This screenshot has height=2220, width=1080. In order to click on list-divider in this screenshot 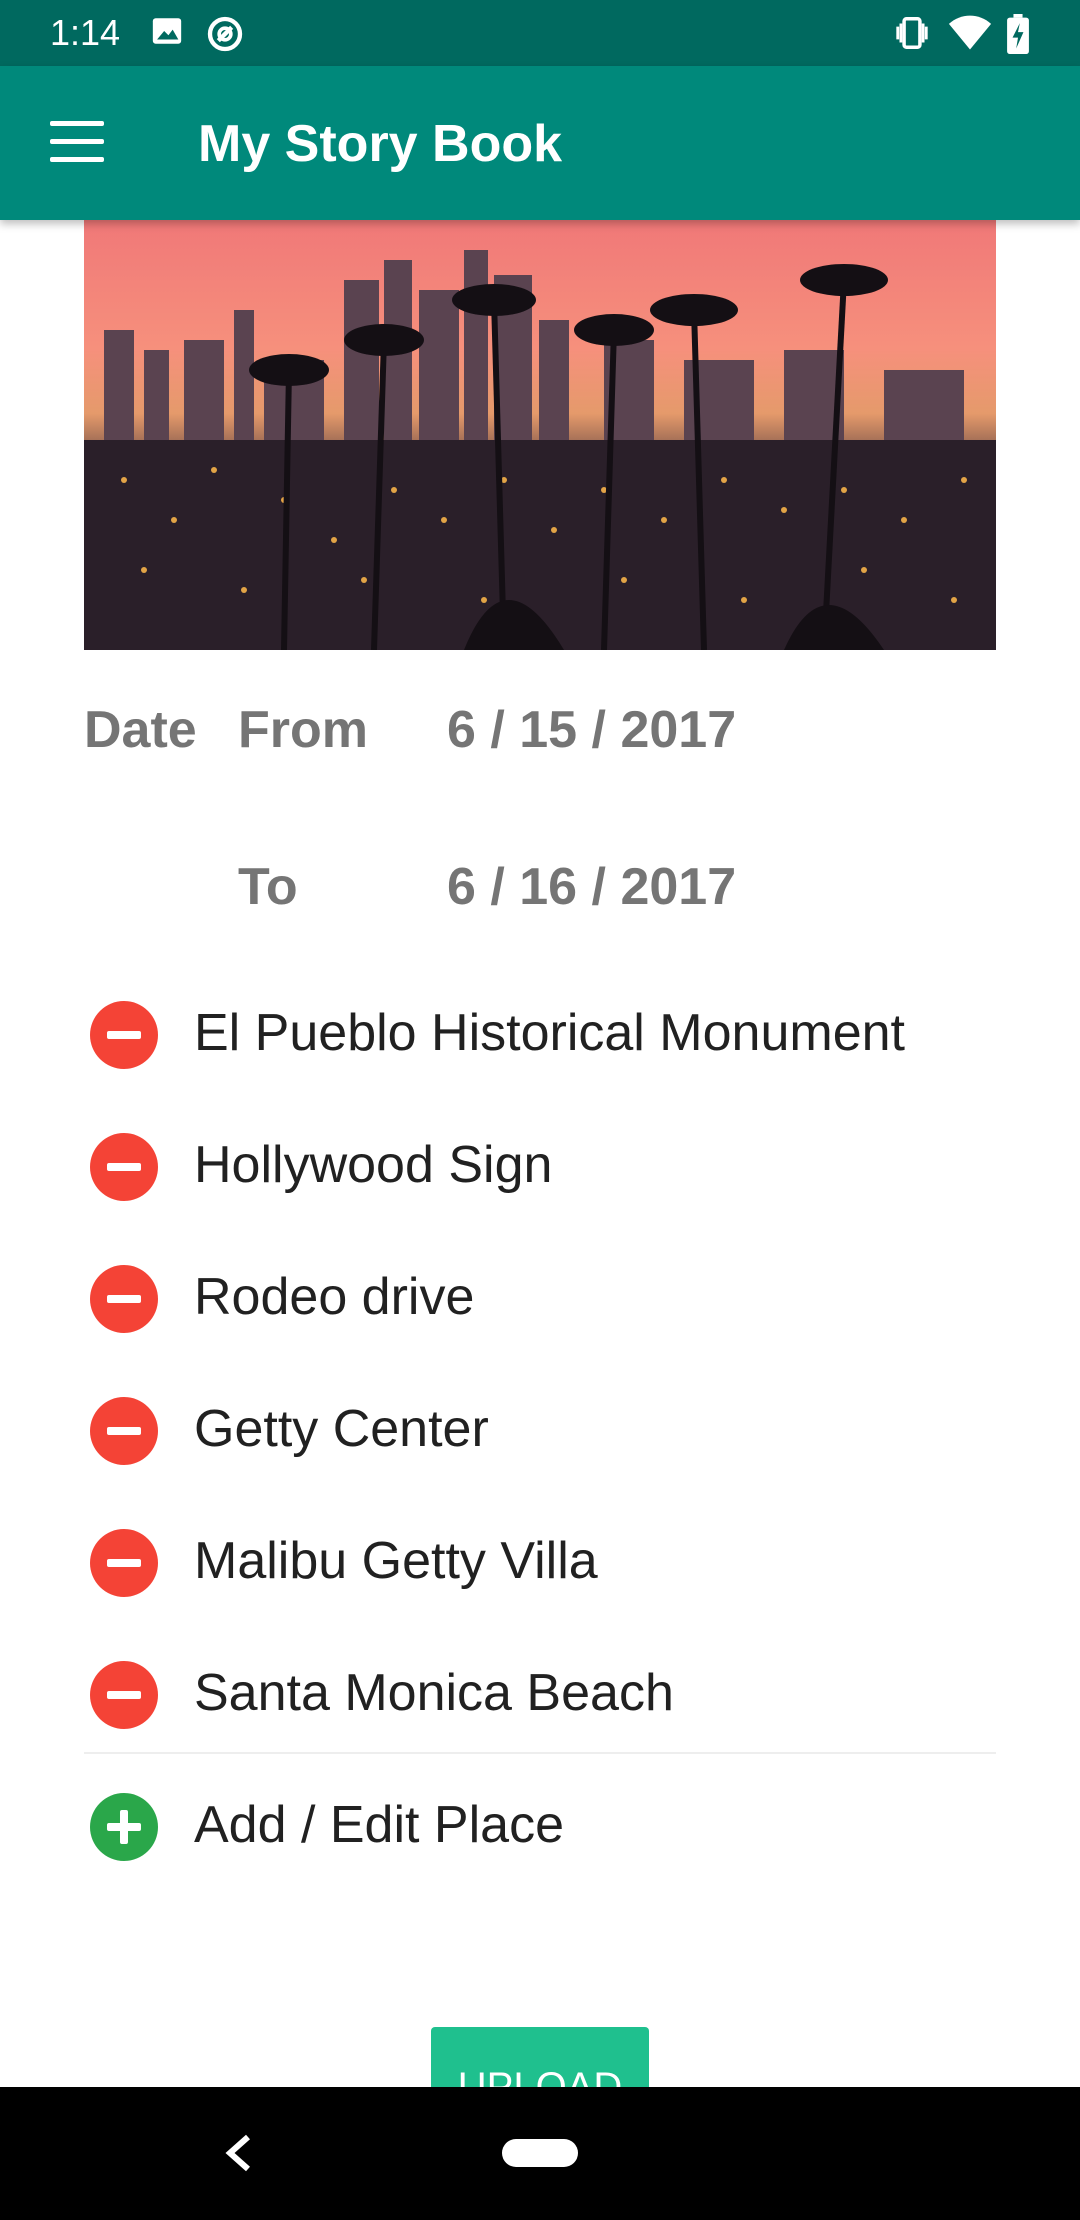, I will do `click(540, 1753)`.